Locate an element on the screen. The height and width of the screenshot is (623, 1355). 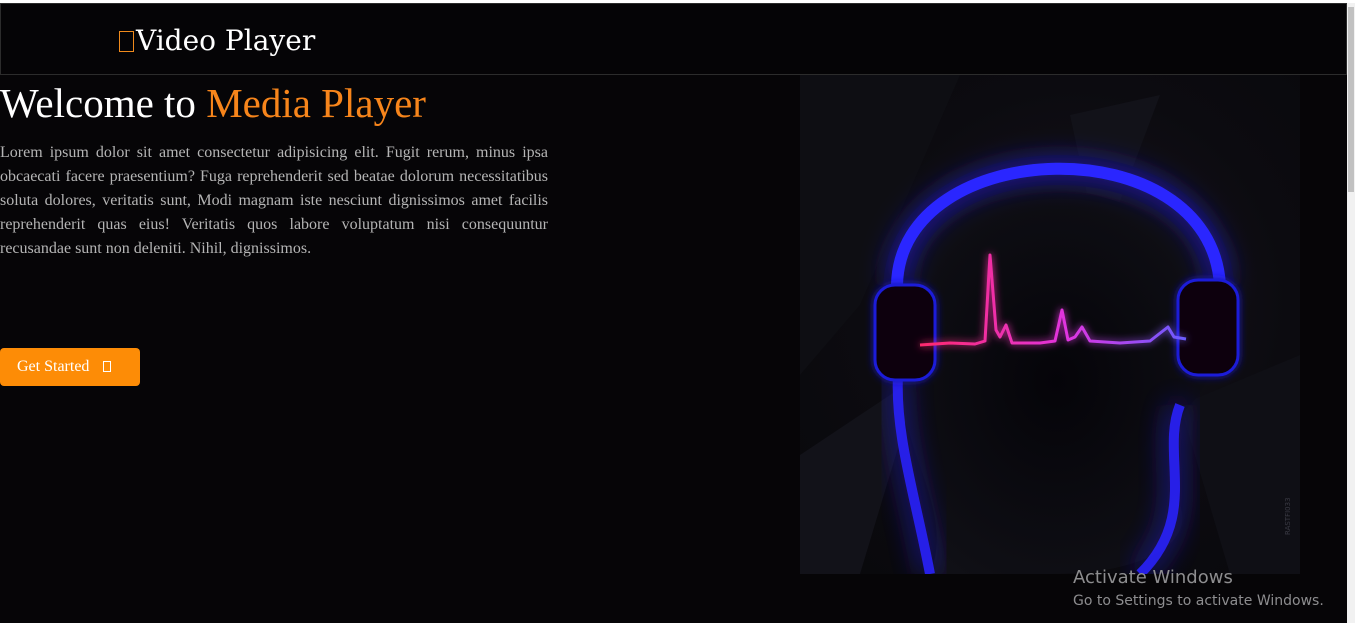
image-credit-mark: RASTFI033 is located at coordinates (1288, 516).